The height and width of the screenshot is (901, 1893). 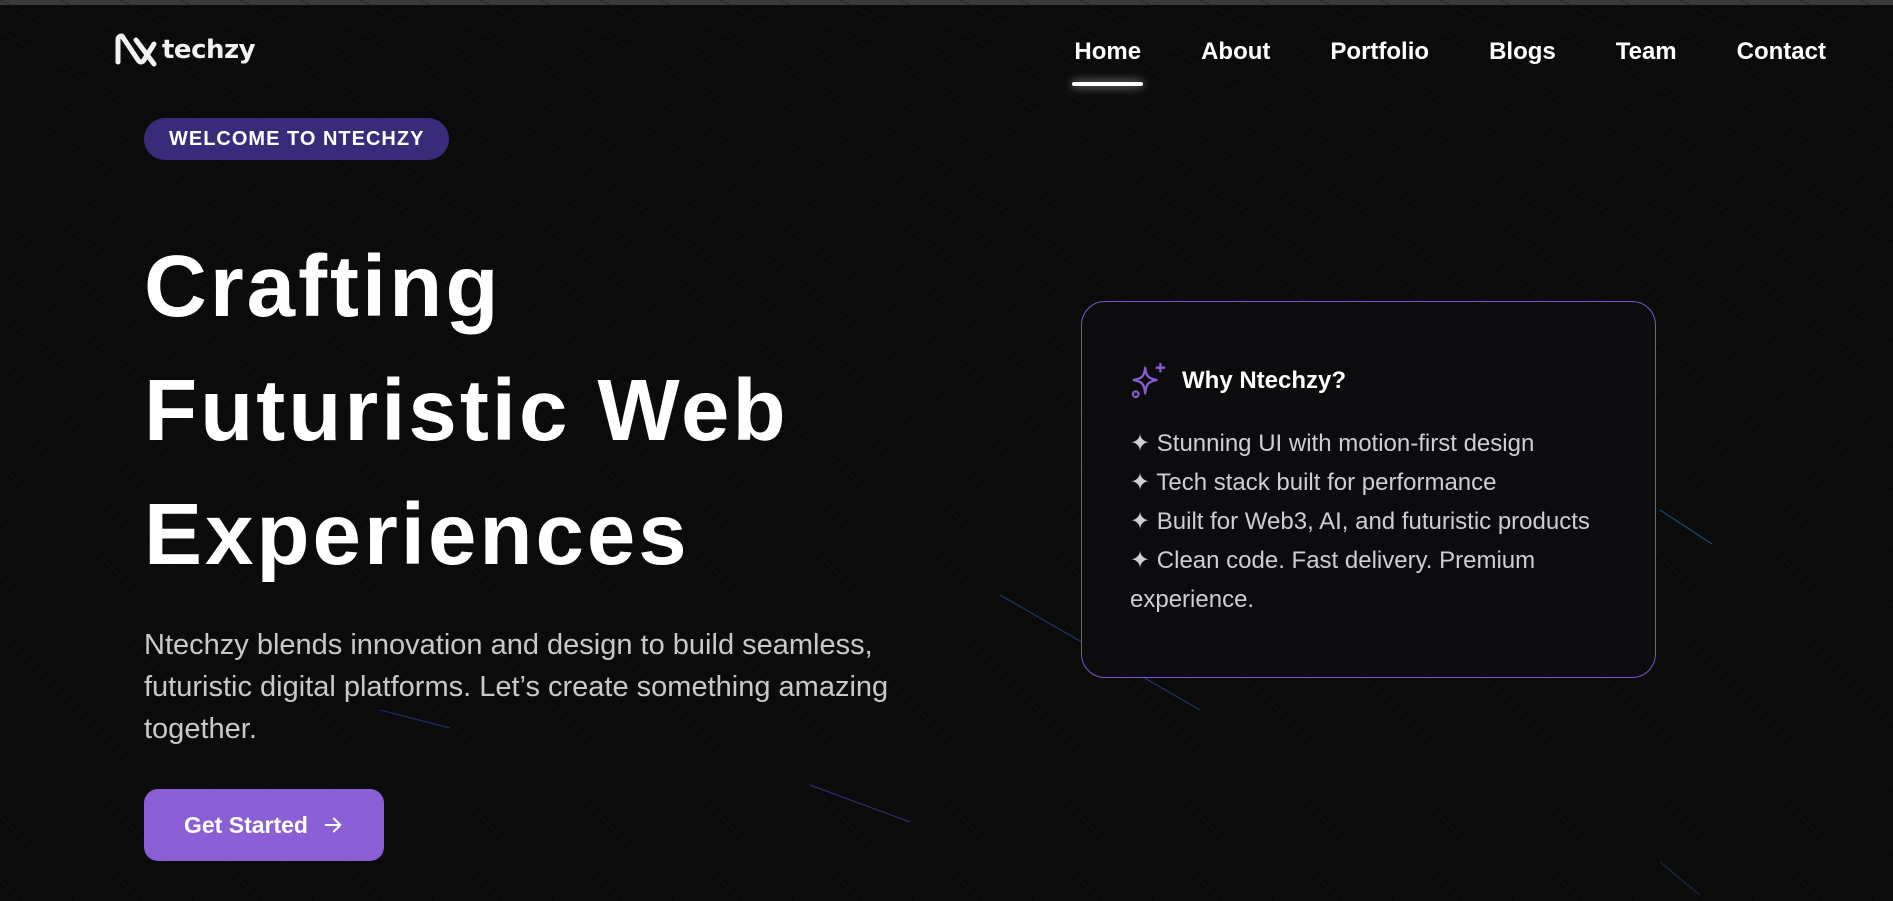 I want to click on nav-item-blogs: Blogs, so click(x=1522, y=52).